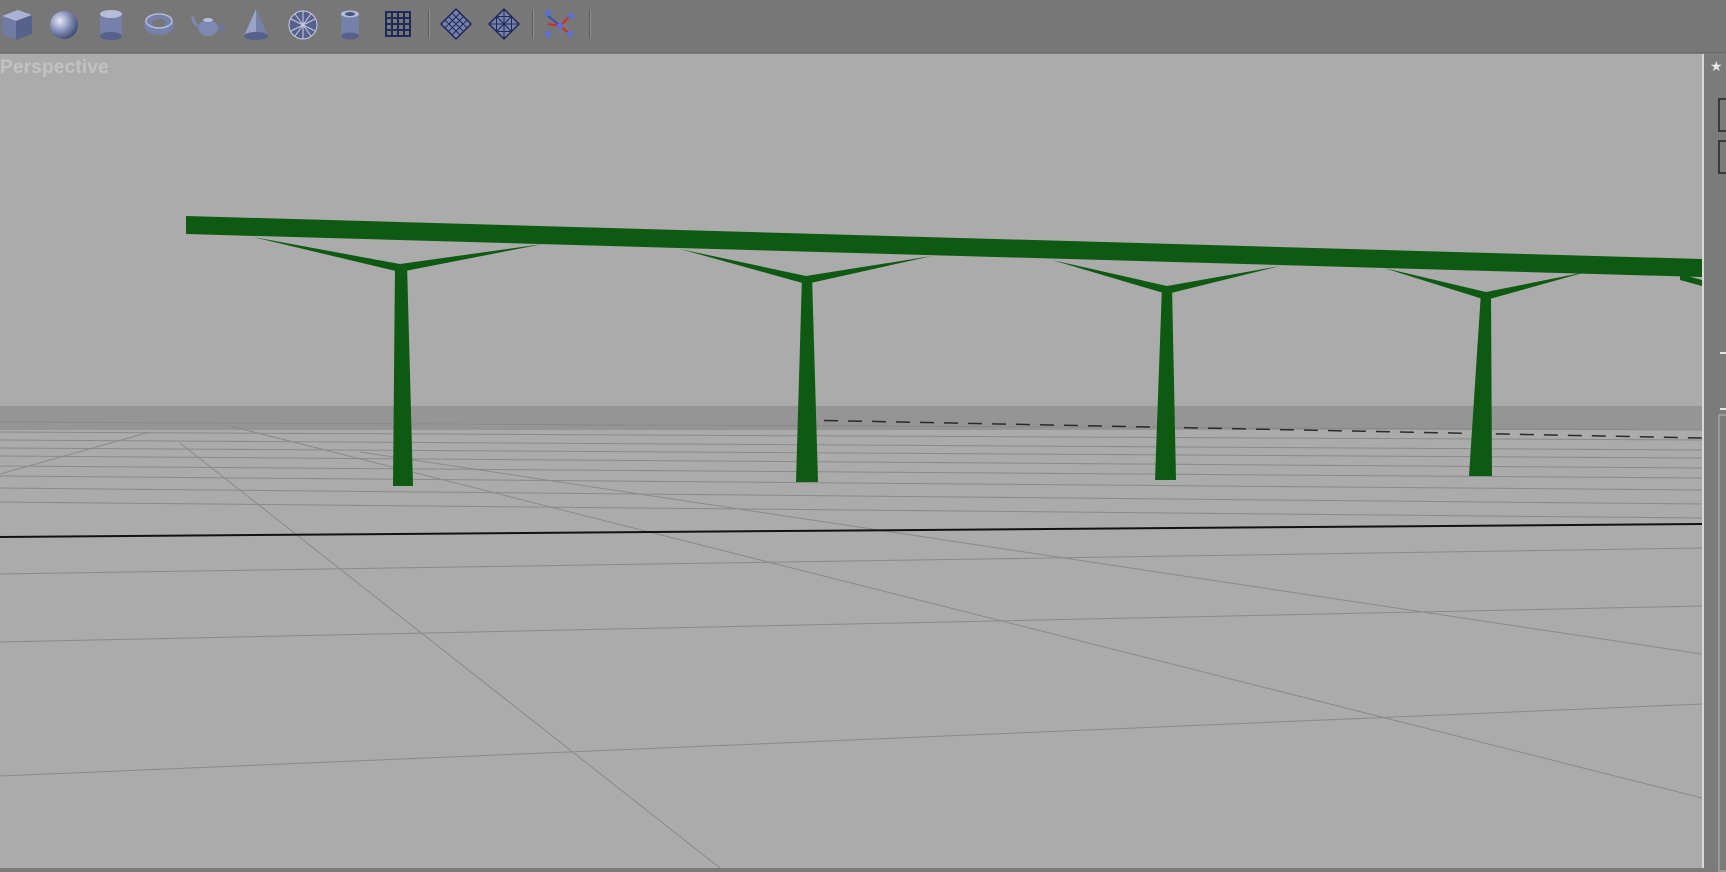 The image size is (1726, 872). What do you see at coordinates (303, 24) in the screenshot?
I see `geosphere-icon` at bounding box center [303, 24].